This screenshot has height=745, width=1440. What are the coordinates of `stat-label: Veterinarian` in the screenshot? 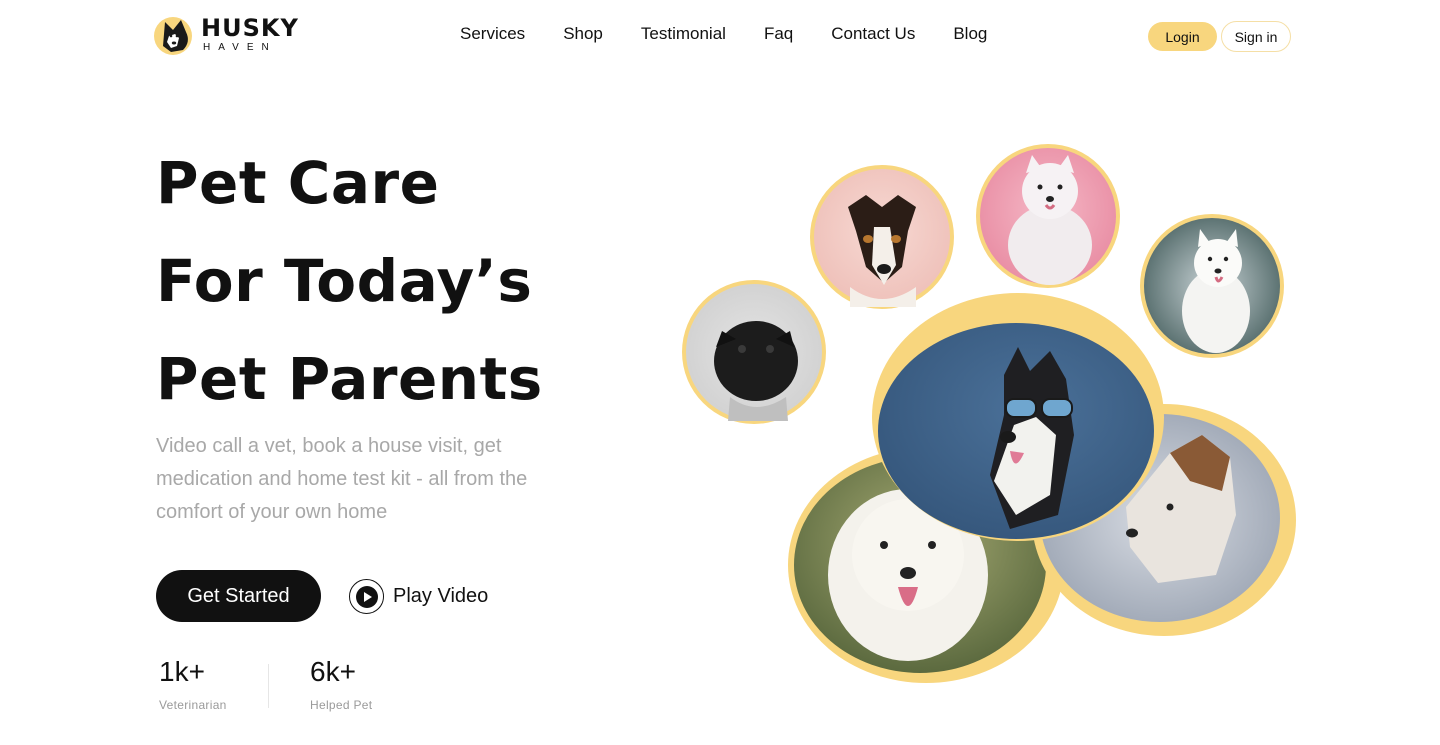 It's located at (193, 705).